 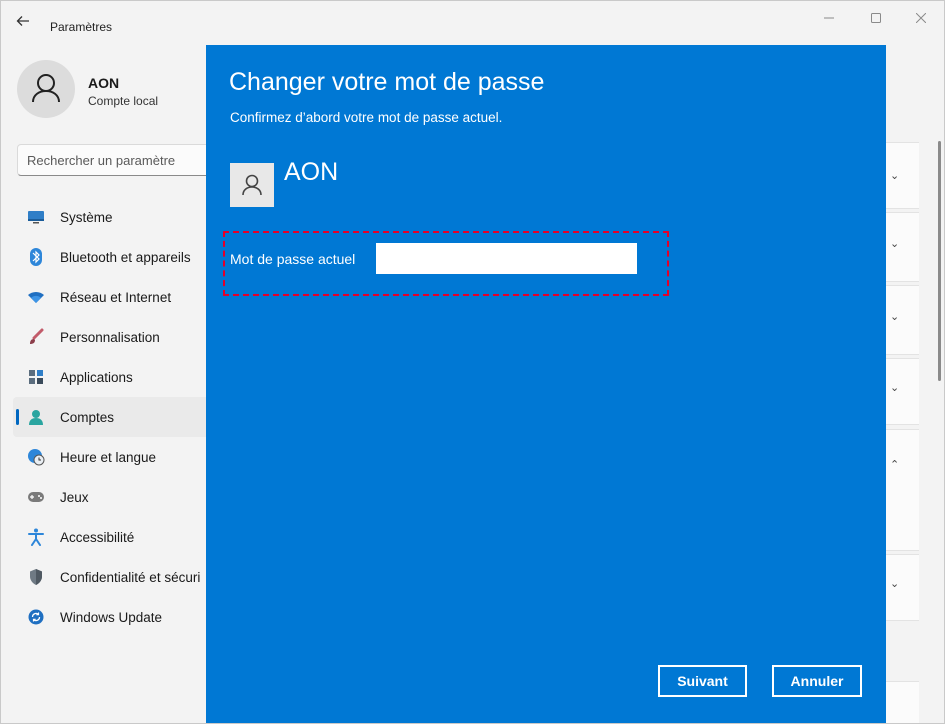 What do you see at coordinates (87, 417) in the screenshot?
I see `sidebar-item-label: Comptes` at bounding box center [87, 417].